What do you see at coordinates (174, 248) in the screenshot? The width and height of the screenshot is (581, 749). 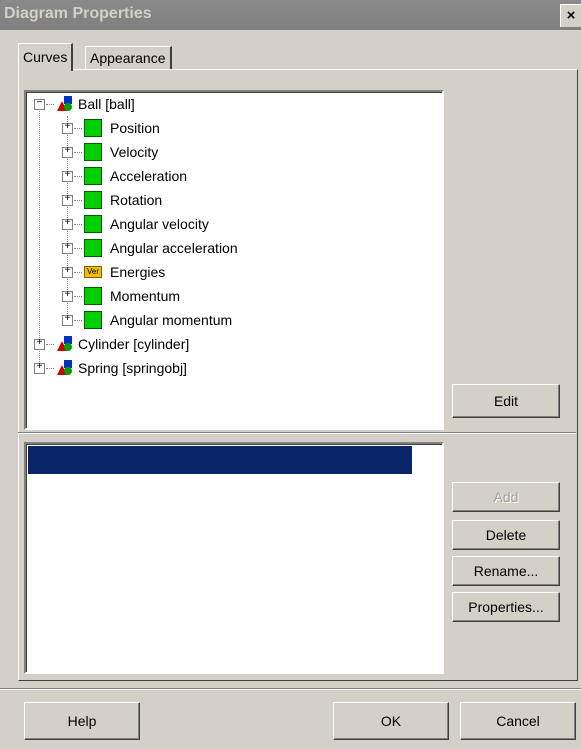 I see `tree-item-label: Angular acceleration` at bounding box center [174, 248].